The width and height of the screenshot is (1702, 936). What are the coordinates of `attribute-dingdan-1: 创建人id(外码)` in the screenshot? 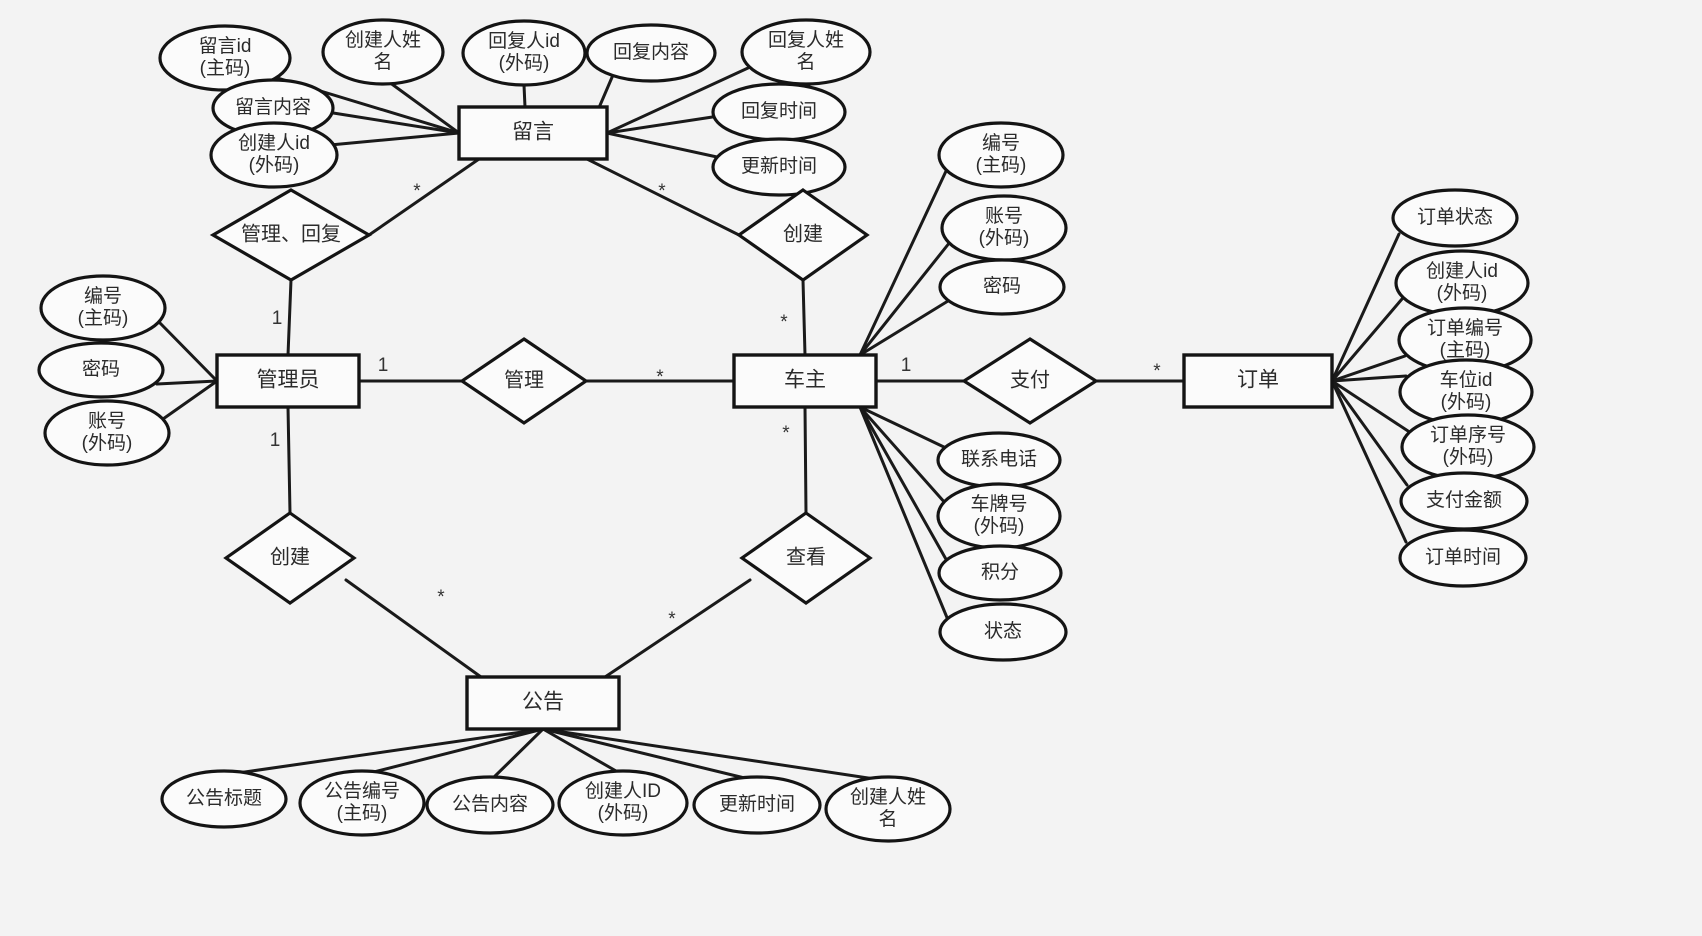 It's located at (1462, 283).